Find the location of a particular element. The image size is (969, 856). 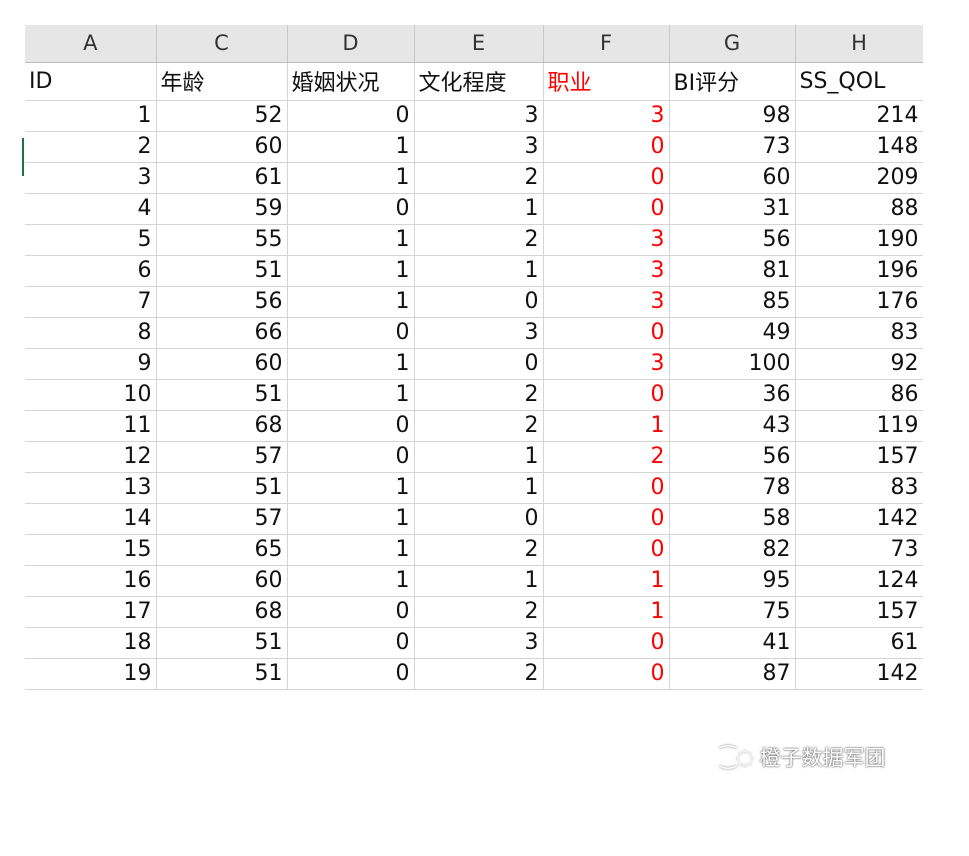

table-cell: 16 is located at coordinates (91, 581).